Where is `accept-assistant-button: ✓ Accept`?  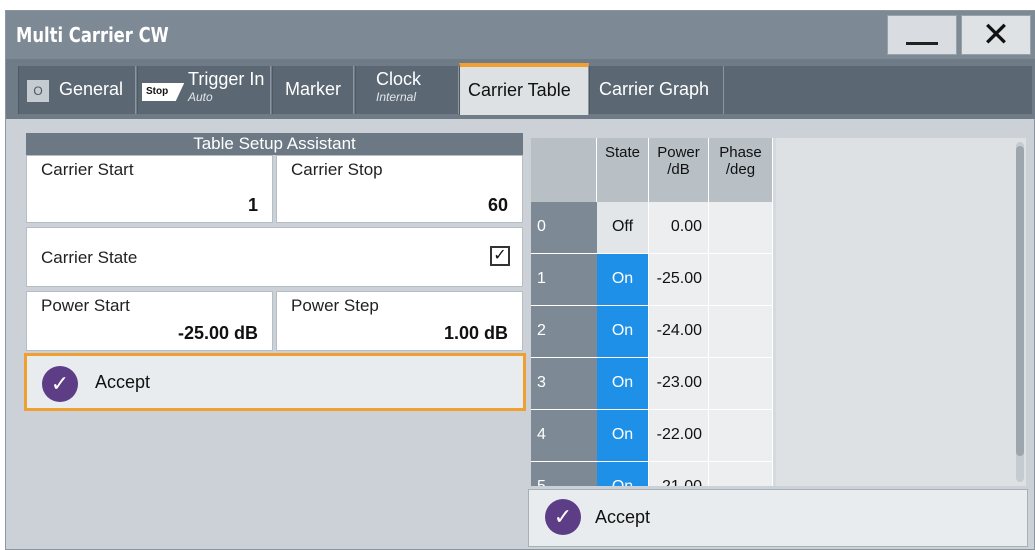
accept-assistant-button: ✓ Accept is located at coordinates (275, 382).